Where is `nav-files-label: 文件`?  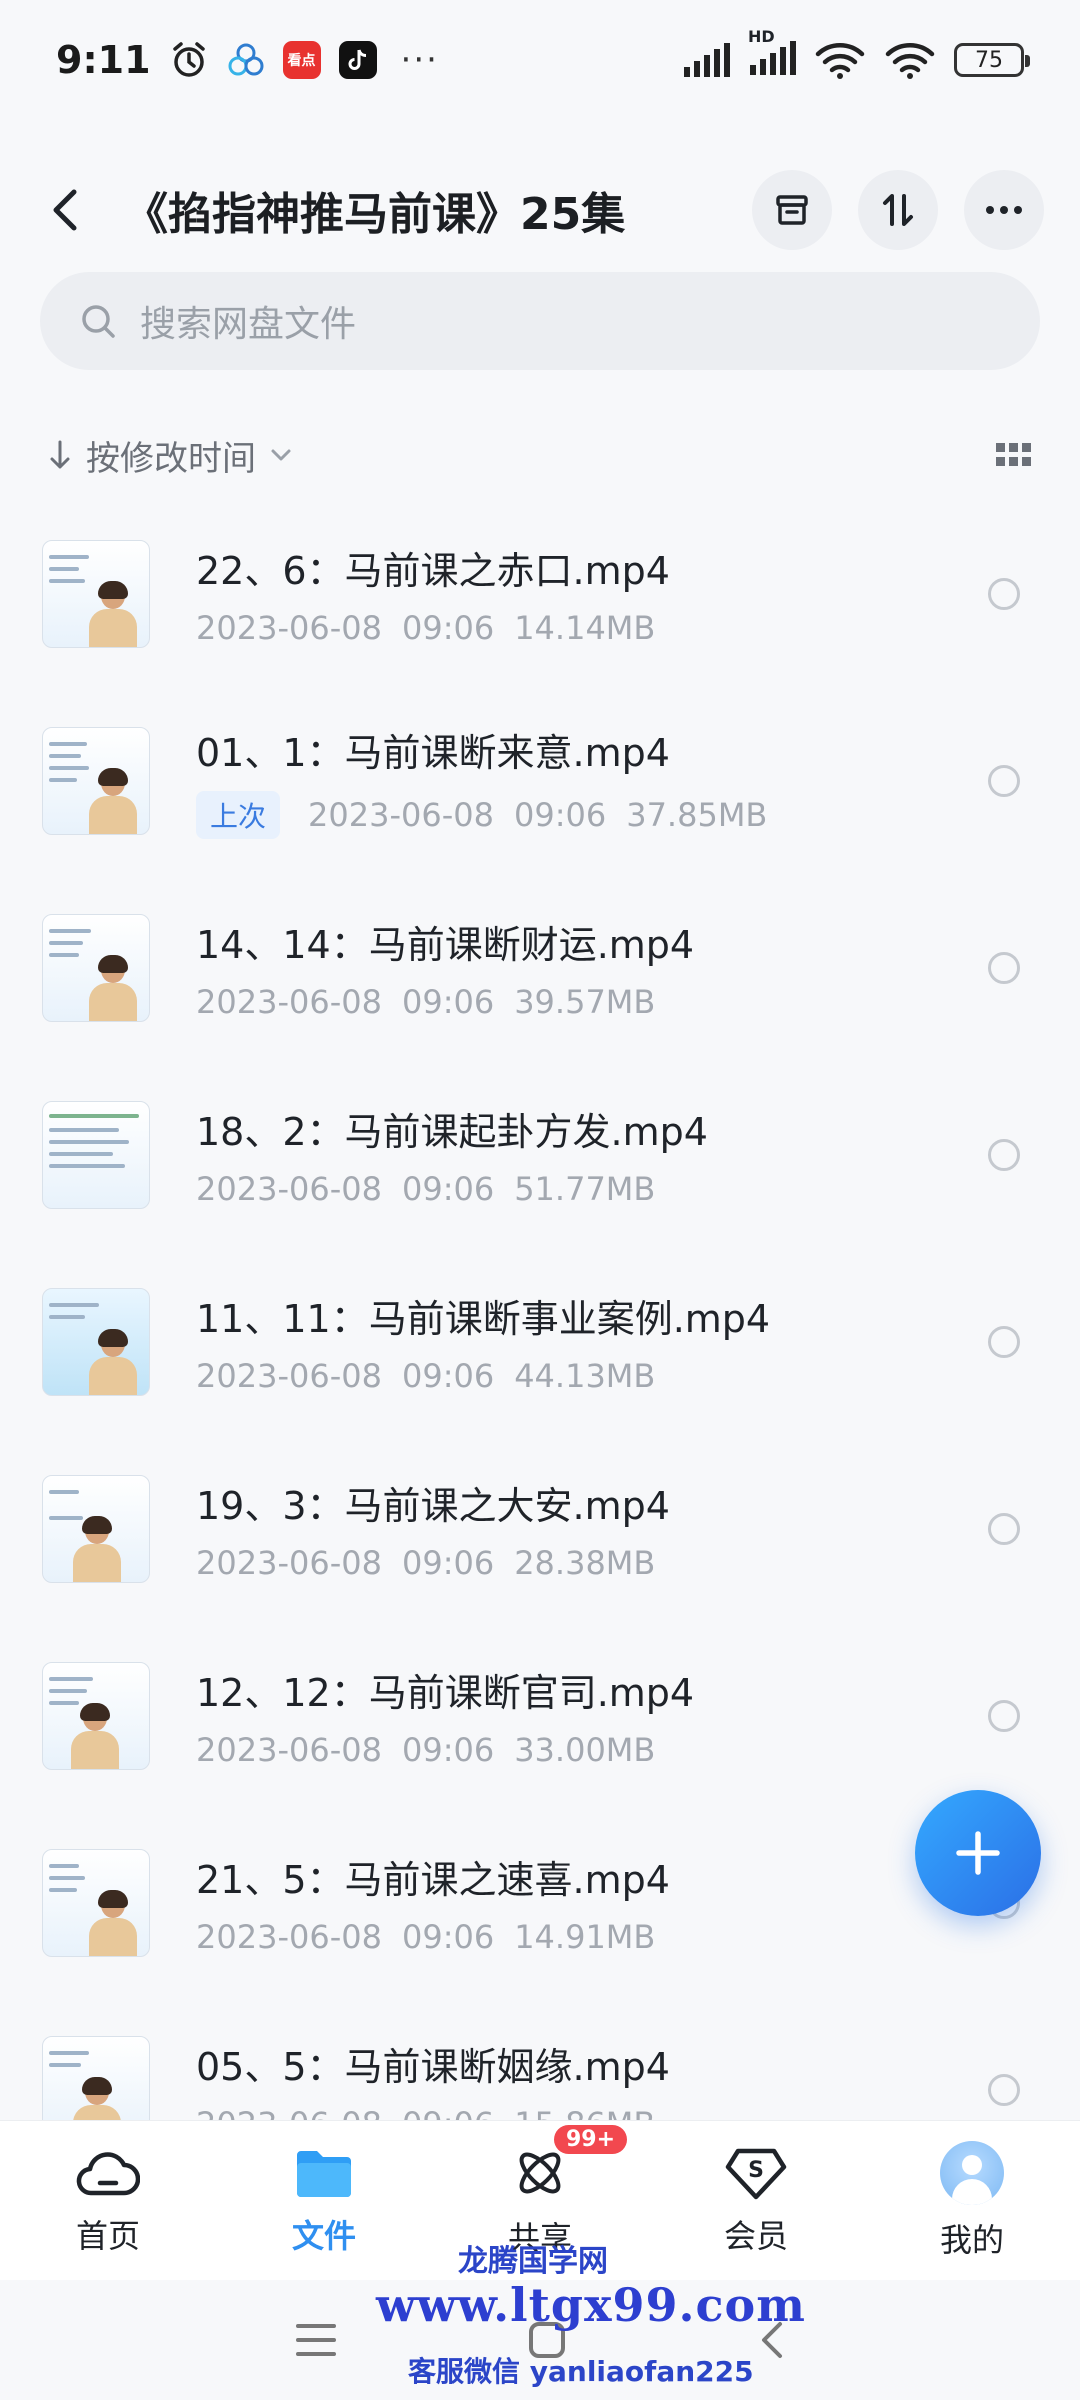
nav-files-label: 文件 is located at coordinates (323, 2235).